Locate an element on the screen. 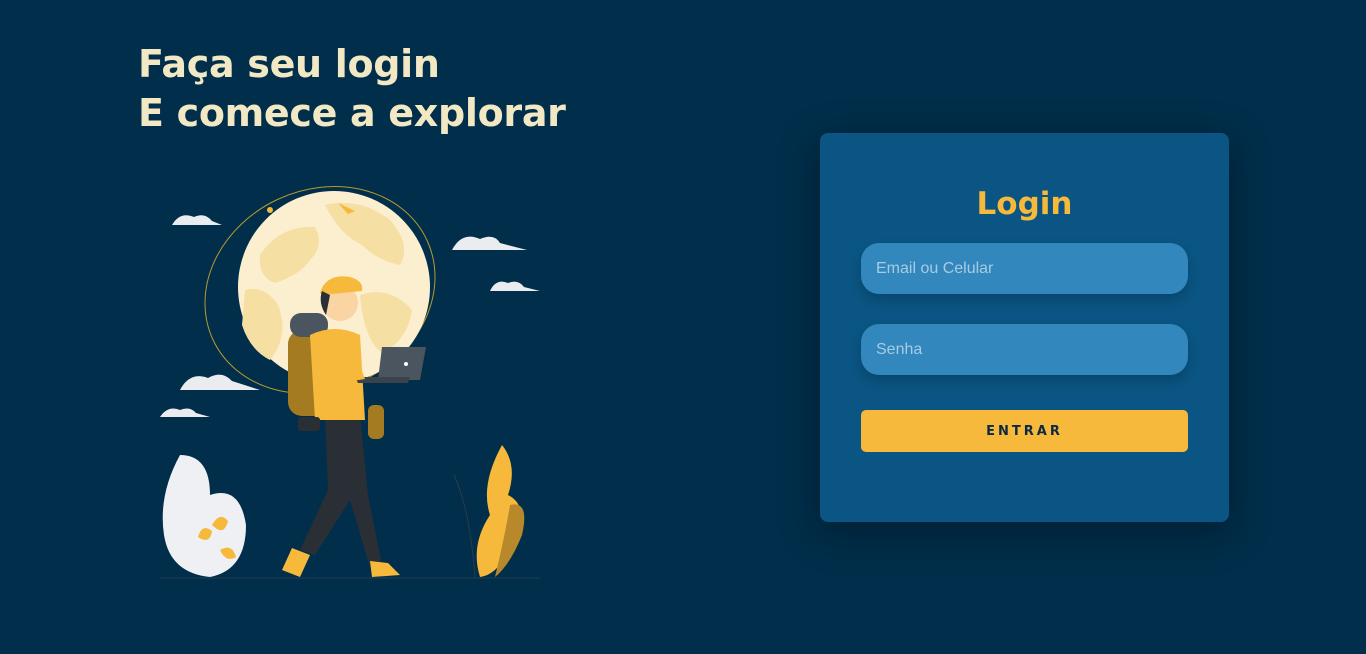  plant-icon is located at coordinates (204, 516).